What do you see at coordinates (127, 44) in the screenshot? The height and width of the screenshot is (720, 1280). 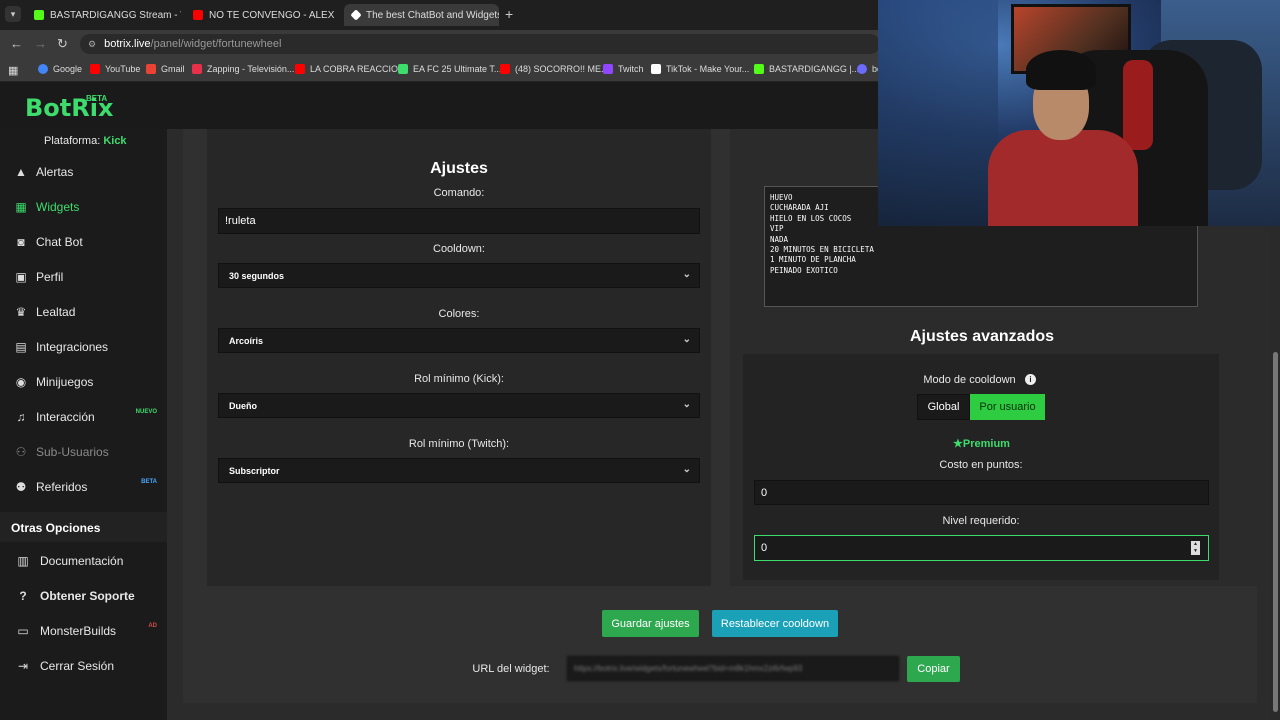 I see `url-host: botrix.live` at bounding box center [127, 44].